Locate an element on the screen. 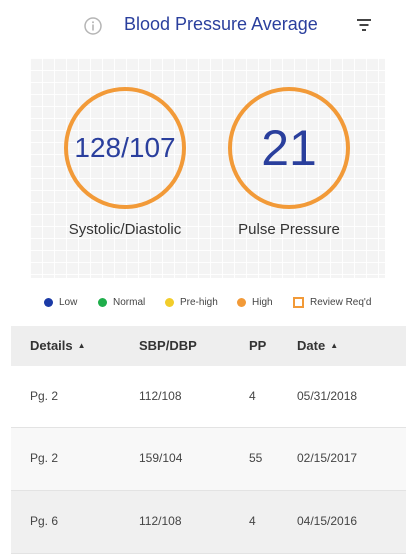  column-header-sbp-dbp: SBP/DBP is located at coordinates (168, 345).